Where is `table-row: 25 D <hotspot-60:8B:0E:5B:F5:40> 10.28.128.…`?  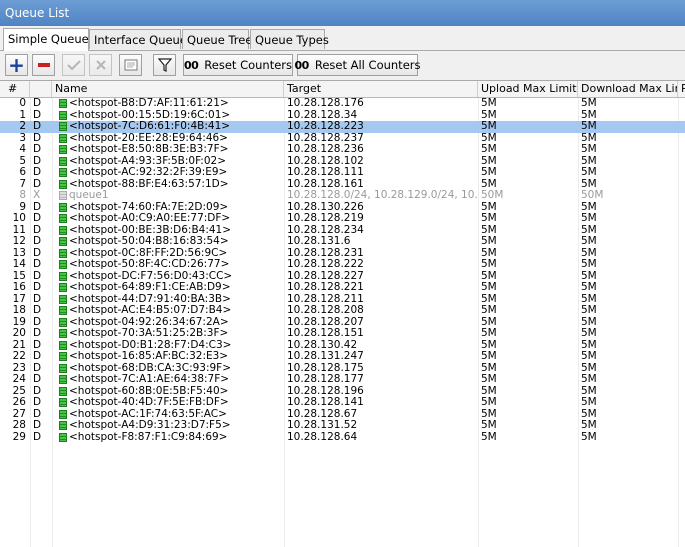
table-row: 25 D <hotspot-60:8B:0E:5B:F5:40> 10.28.128.… is located at coordinates (342, 392).